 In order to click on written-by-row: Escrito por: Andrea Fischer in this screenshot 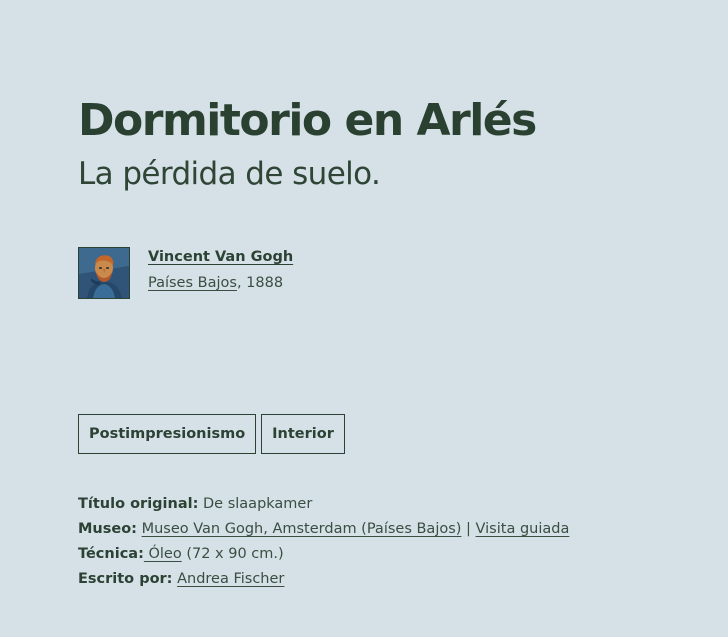, I will do `click(323, 579)`.